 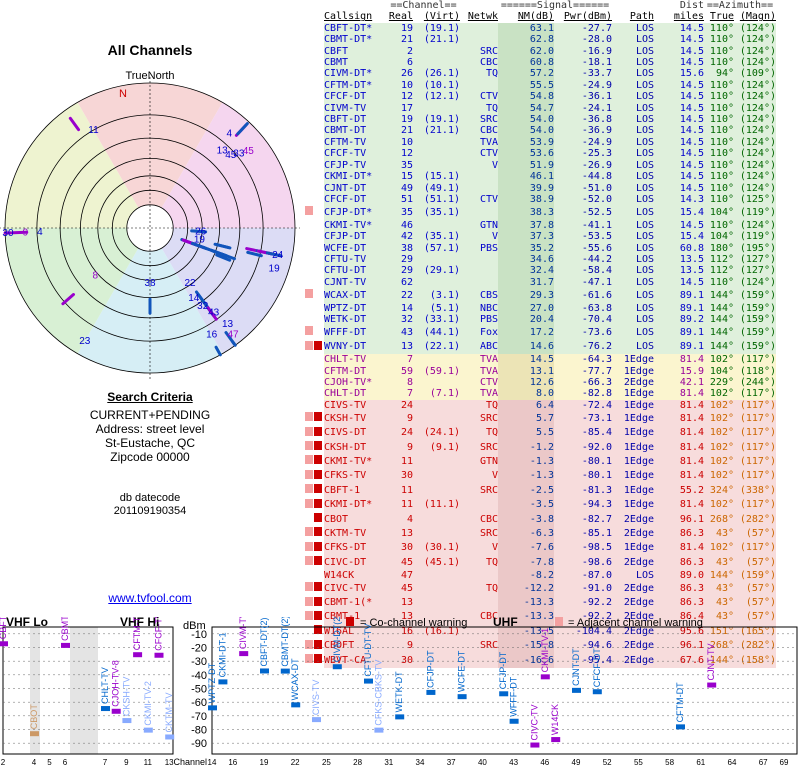 What do you see at coordinates (406, 237) in the screenshot?
I see `cell-real-channel: 42` at bounding box center [406, 237].